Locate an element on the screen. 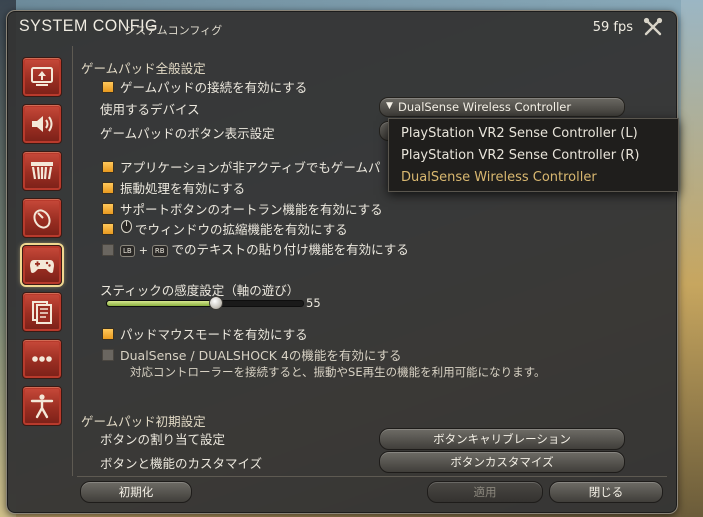 The image size is (703, 517). window-subtitle: システムコンフィグ is located at coordinates (173, 30).